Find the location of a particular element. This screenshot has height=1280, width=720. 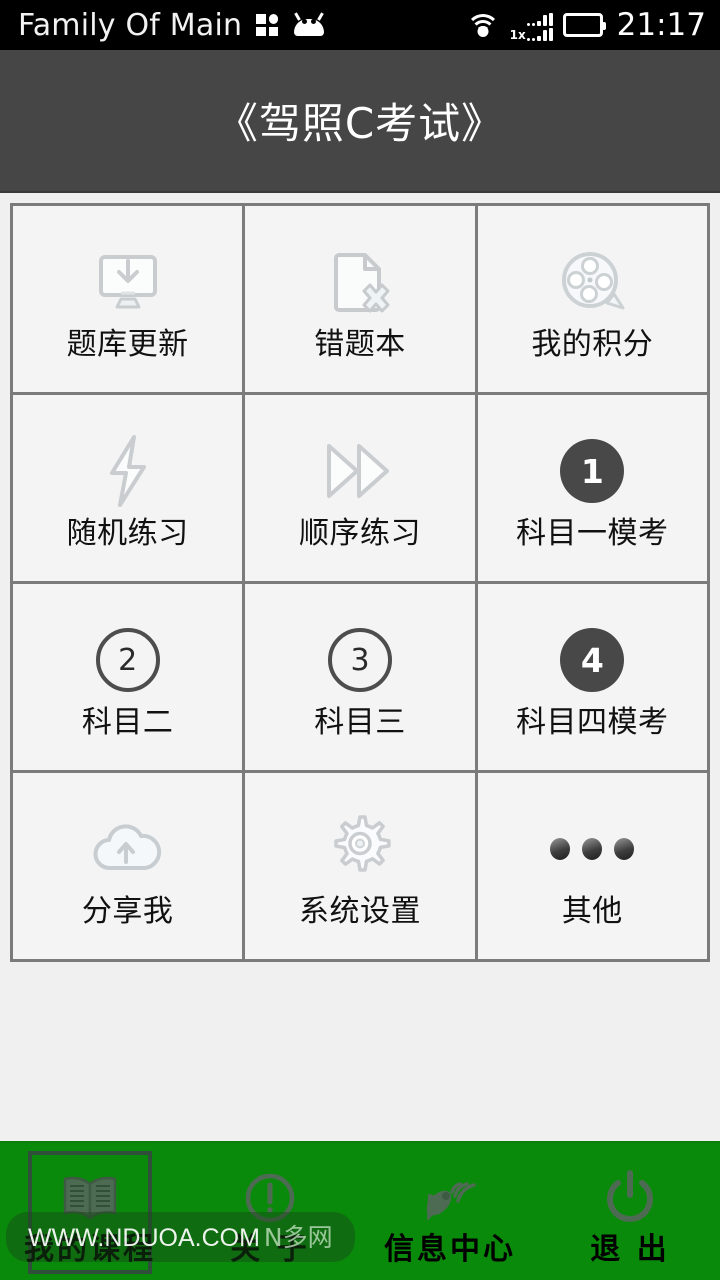

page-title: 《驾照C考试》 is located at coordinates (360, 123).